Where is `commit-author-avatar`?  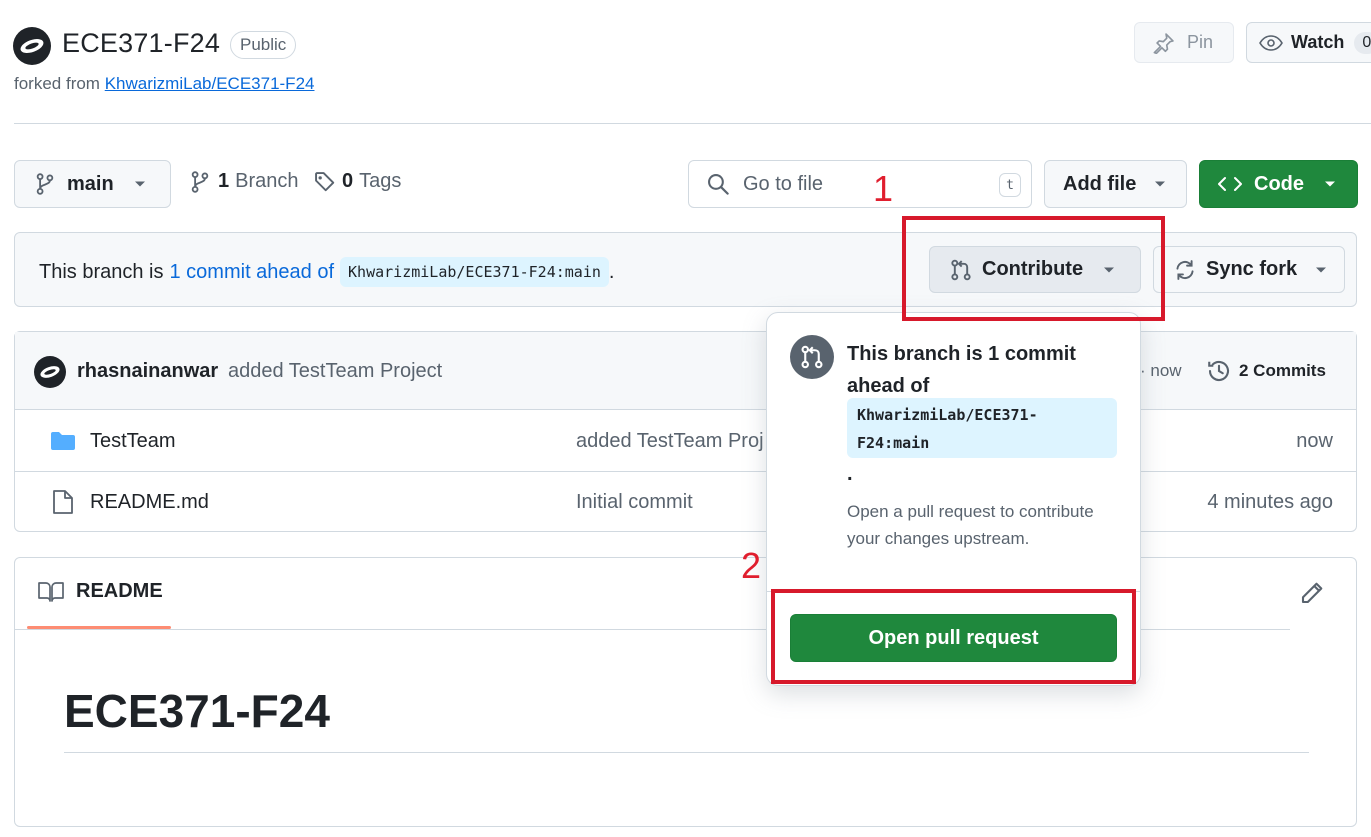
commit-author-avatar is located at coordinates (50, 372).